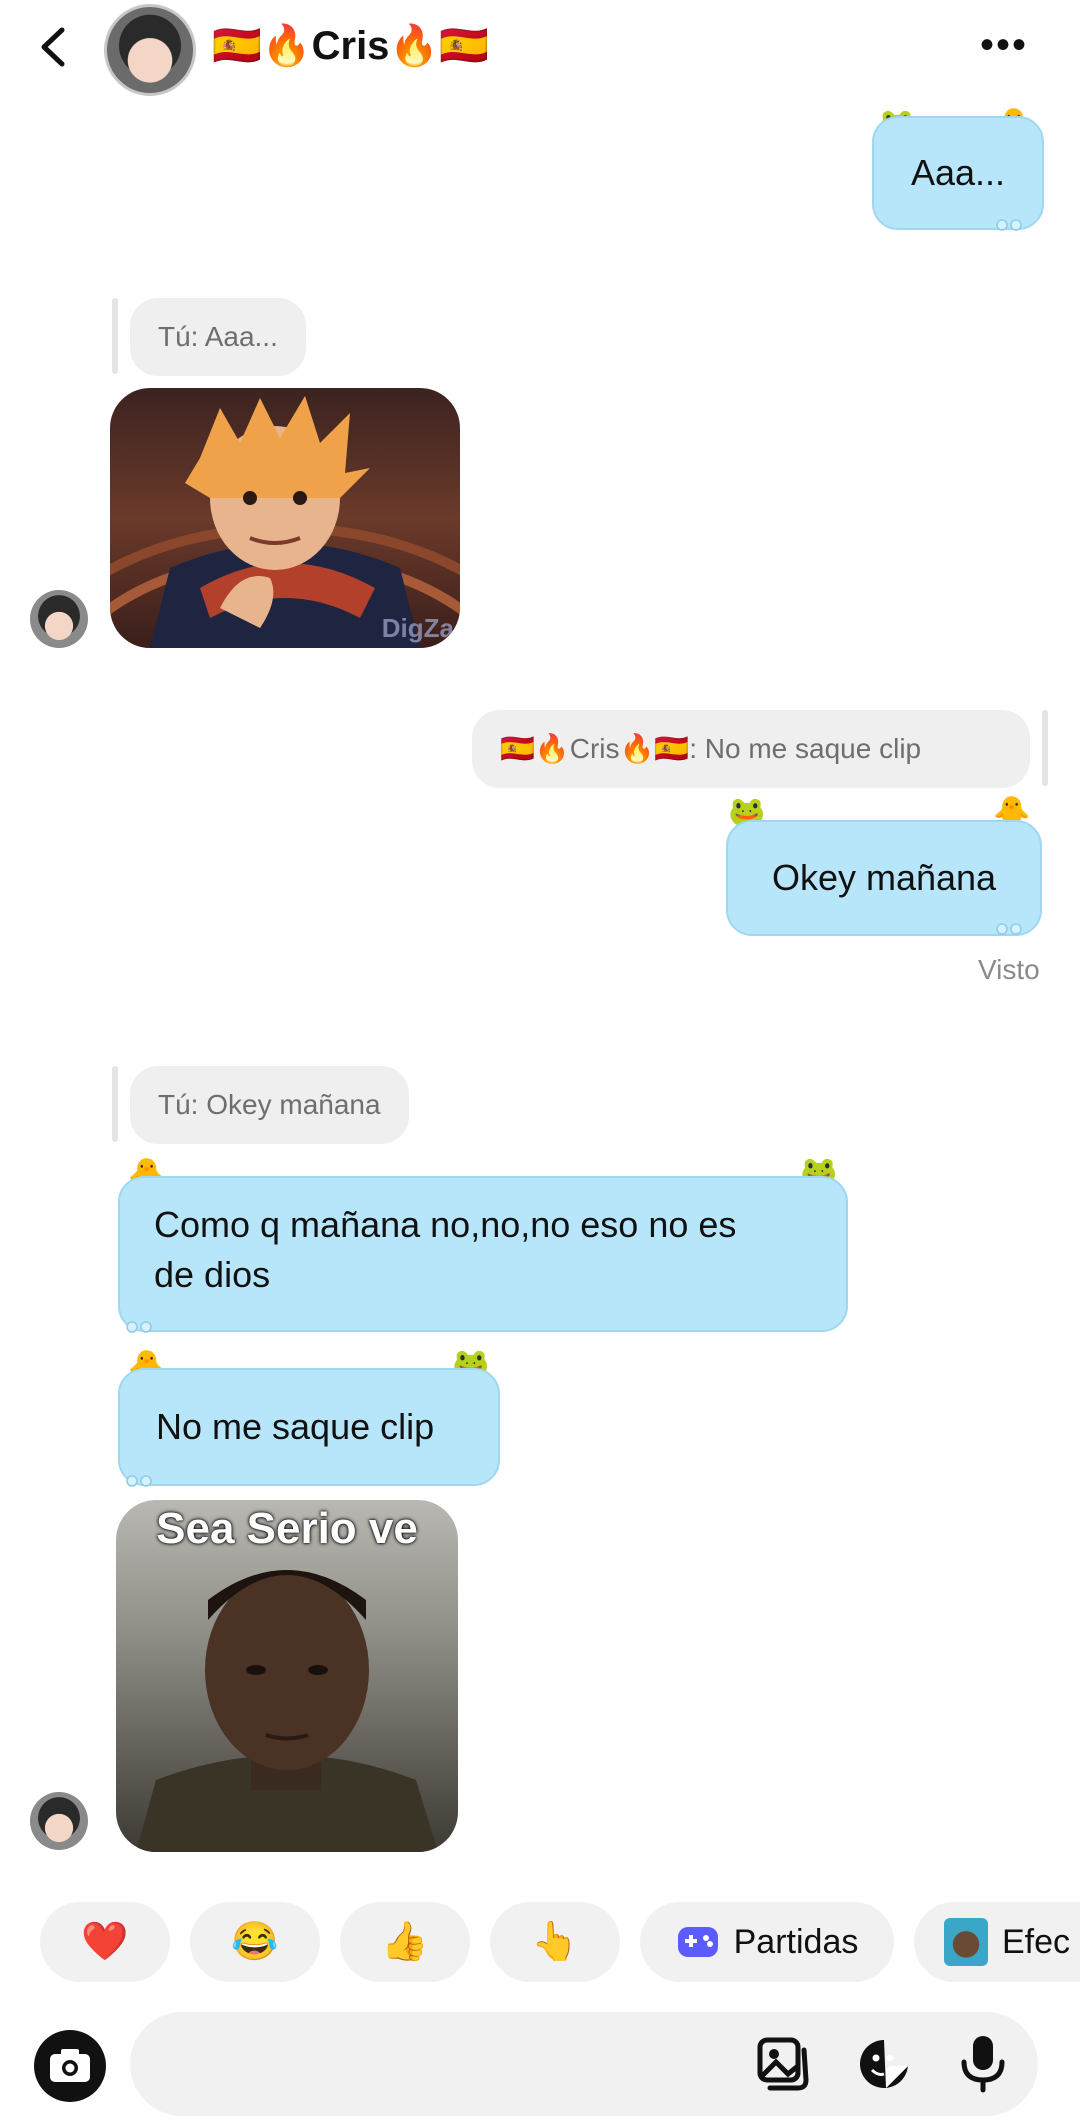 Image resolution: width=1080 pixels, height=2128 pixels. I want to click on message-text: Okey mañana, so click(884, 877).